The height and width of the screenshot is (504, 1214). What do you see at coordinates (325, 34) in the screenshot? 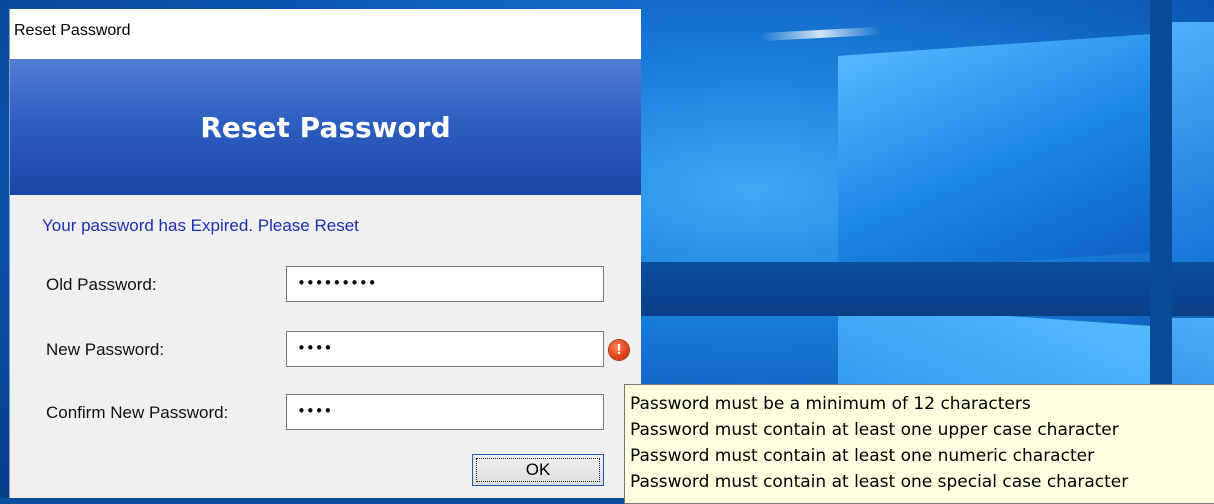
I see `title-bar: Reset Password` at bounding box center [325, 34].